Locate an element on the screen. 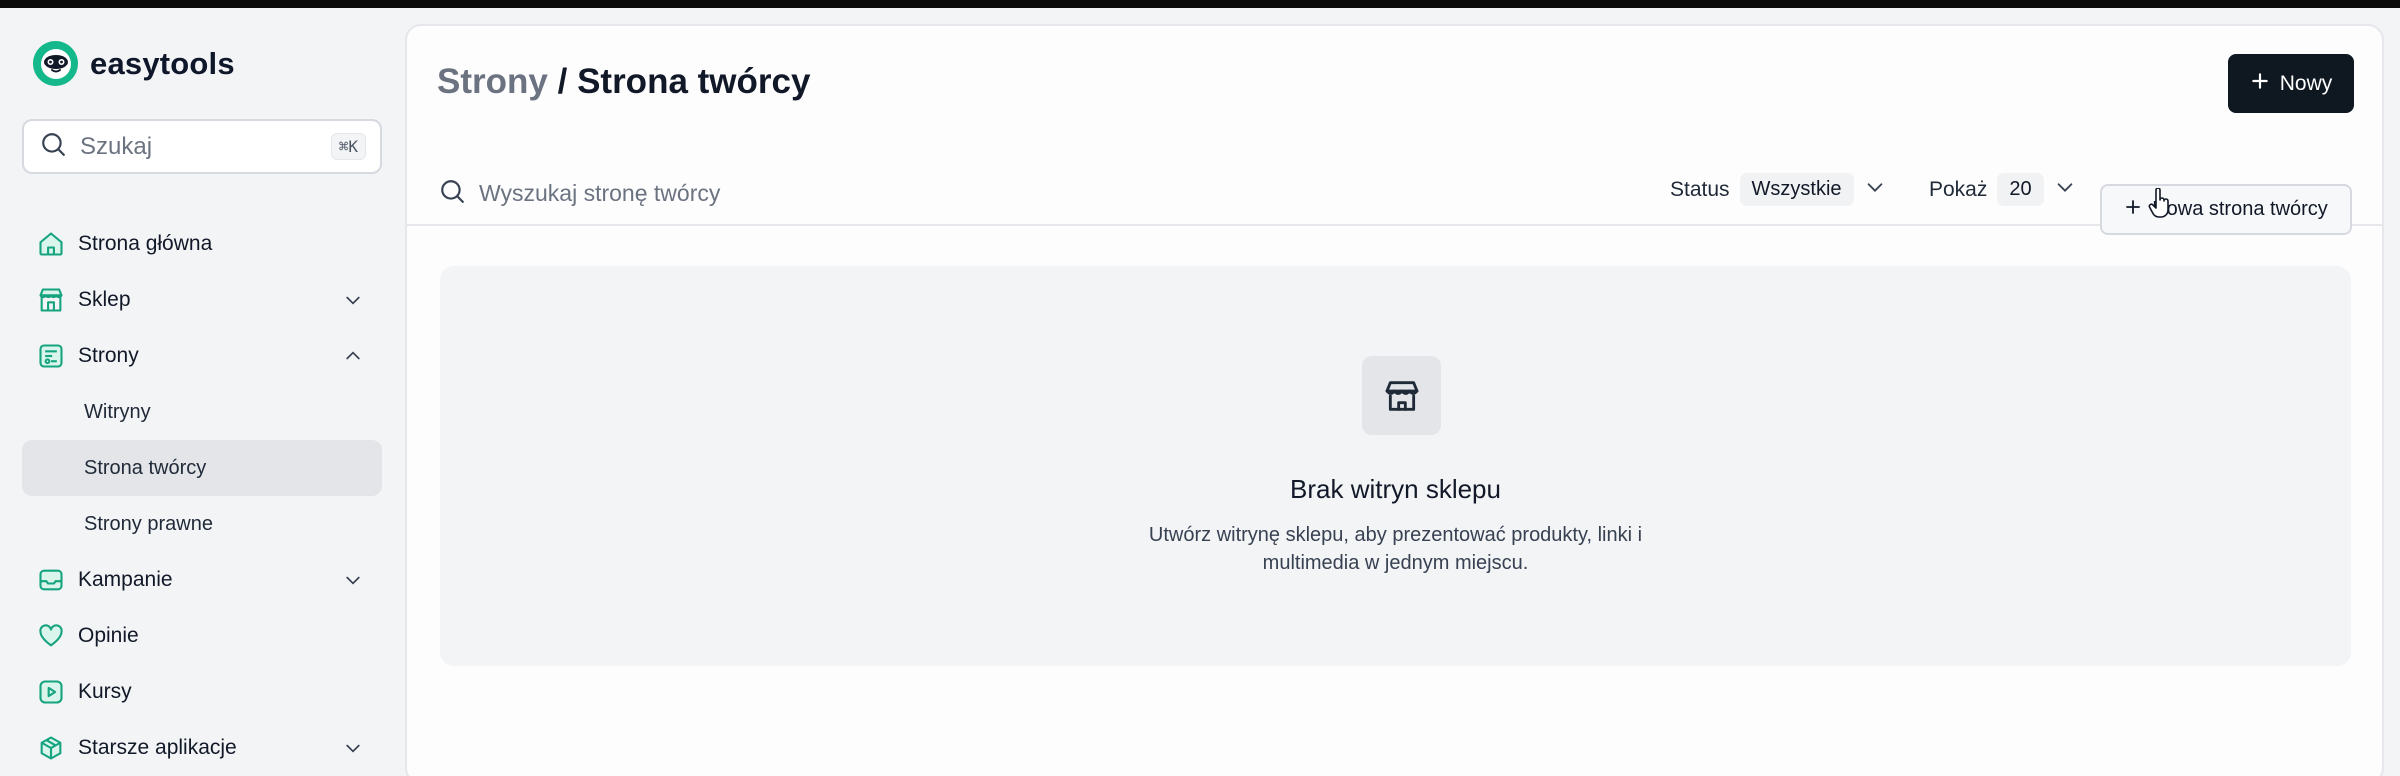  sidebar-item-starsze-aplikacje: Starsze aplikacje is located at coordinates (202, 748).